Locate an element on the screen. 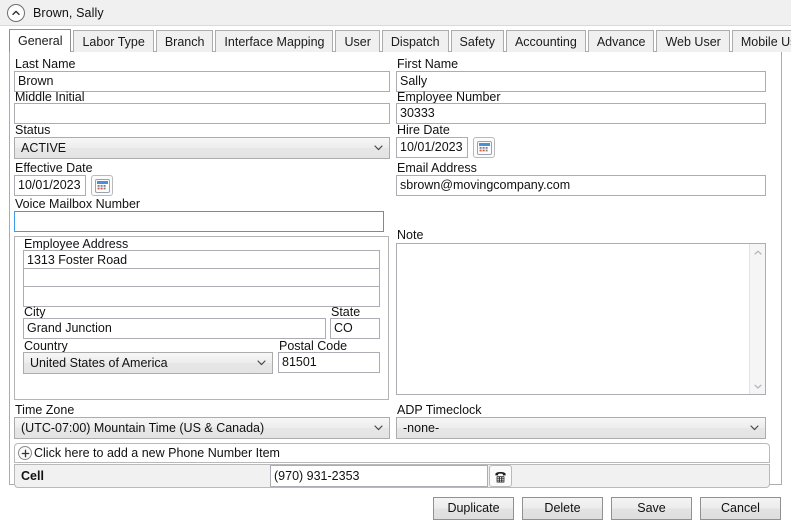 Image resolution: width=791 pixels, height=524 pixels. status-value: ACTIVE is located at coordinates (44, 148).